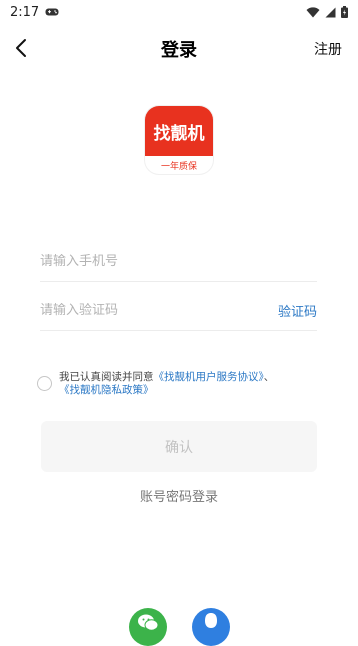  What do you see at coordinates (328, 49) in the screenshot?
I see `register-link: 注册` at bounding box center [328, 49].